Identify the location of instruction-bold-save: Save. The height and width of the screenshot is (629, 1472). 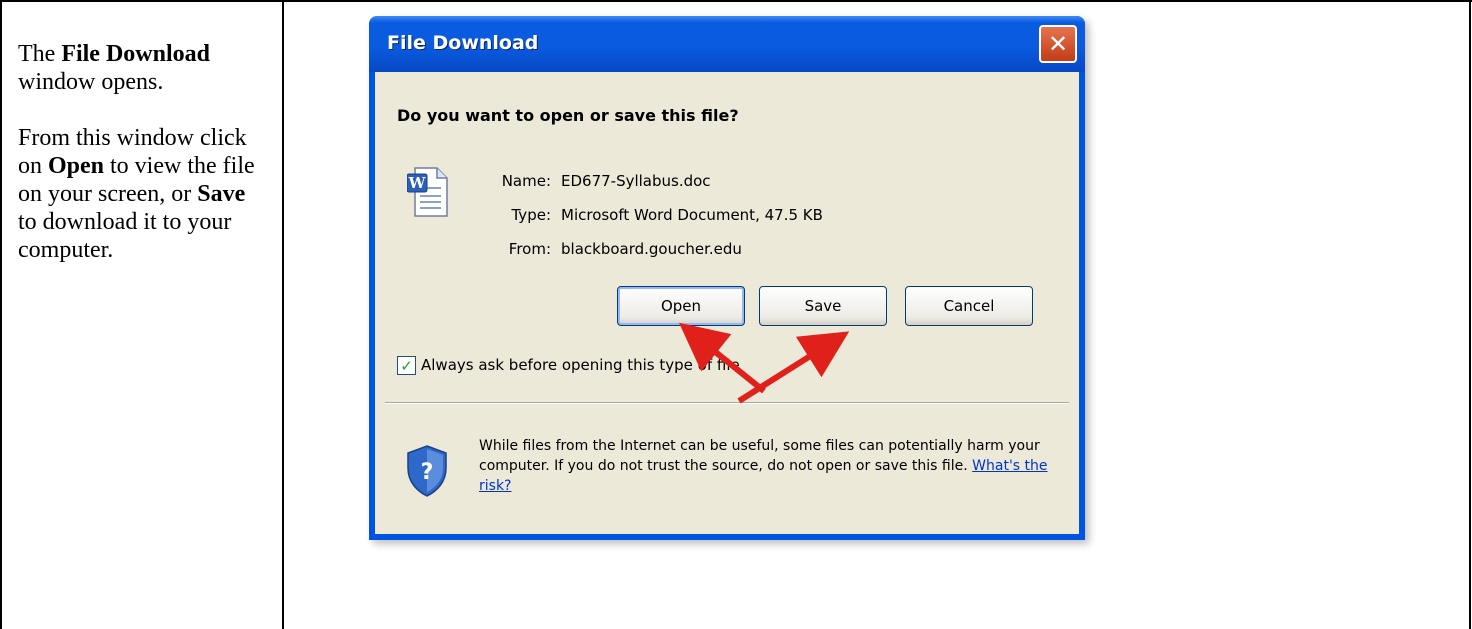
(221, 194).